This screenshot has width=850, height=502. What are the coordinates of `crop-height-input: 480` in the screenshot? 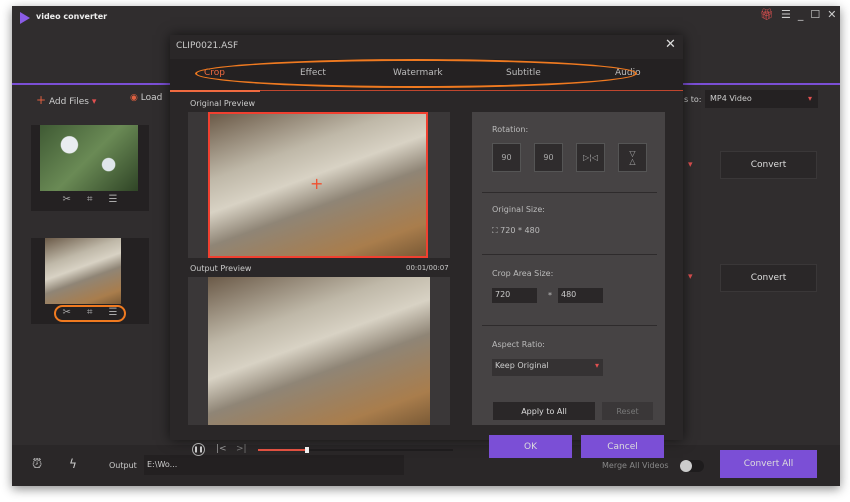 It's located at (580, 295).